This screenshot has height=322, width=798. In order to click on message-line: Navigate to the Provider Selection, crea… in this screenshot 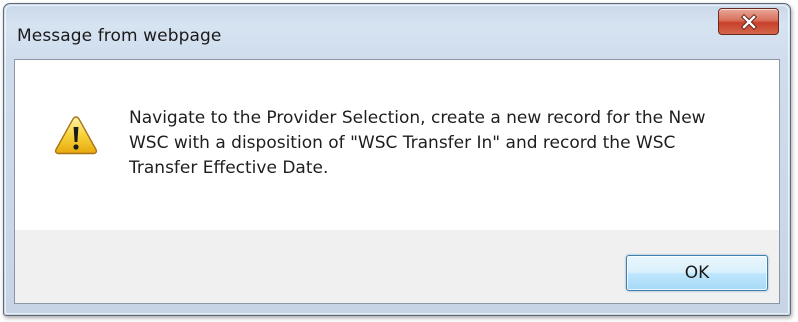, I will do `click(417, 118)`.